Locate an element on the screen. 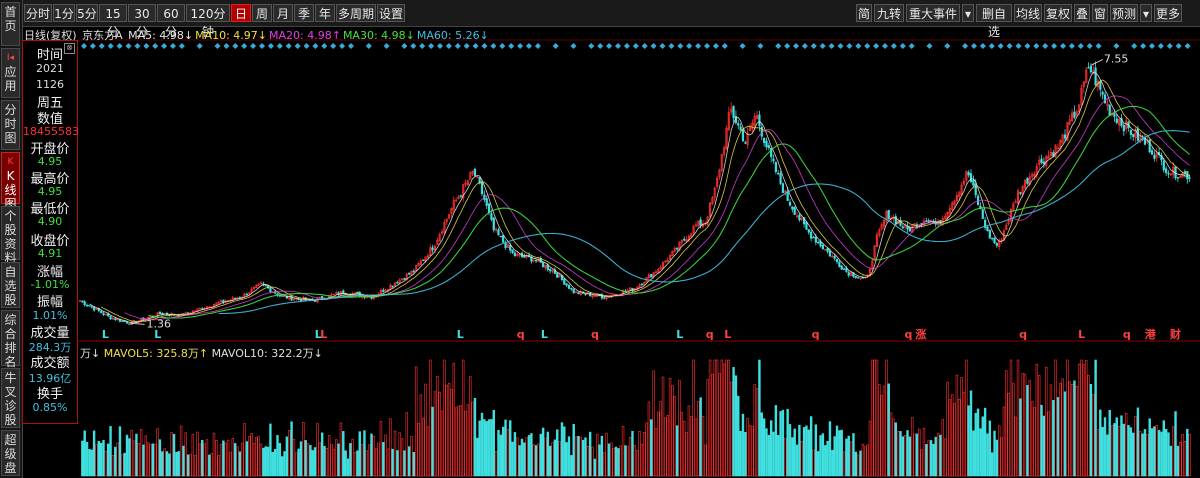  period-1-button: 1分 is located at coordinates (64, 13).